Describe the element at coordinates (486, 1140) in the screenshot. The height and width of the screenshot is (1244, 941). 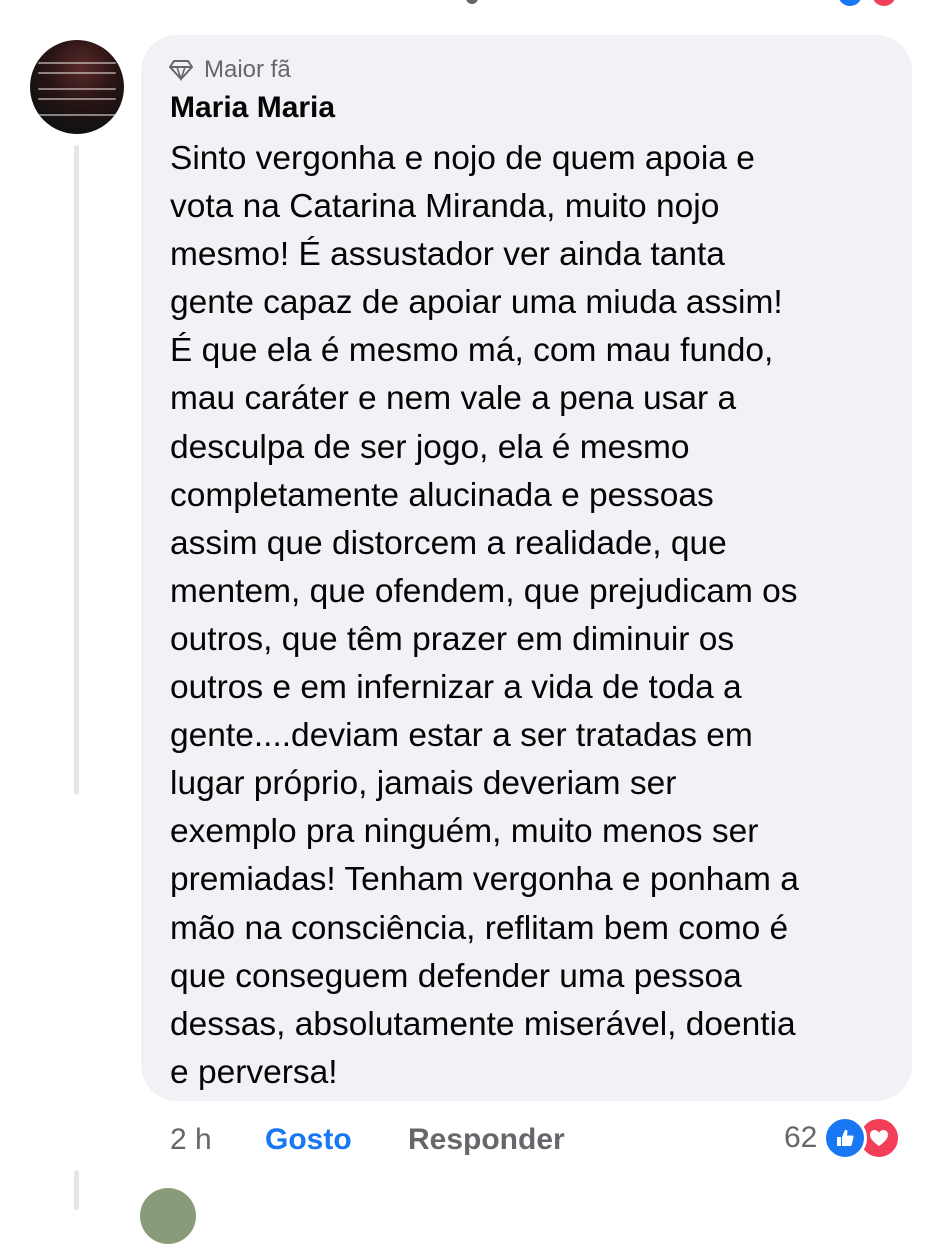
I see `reply-button: Responder` at that location.